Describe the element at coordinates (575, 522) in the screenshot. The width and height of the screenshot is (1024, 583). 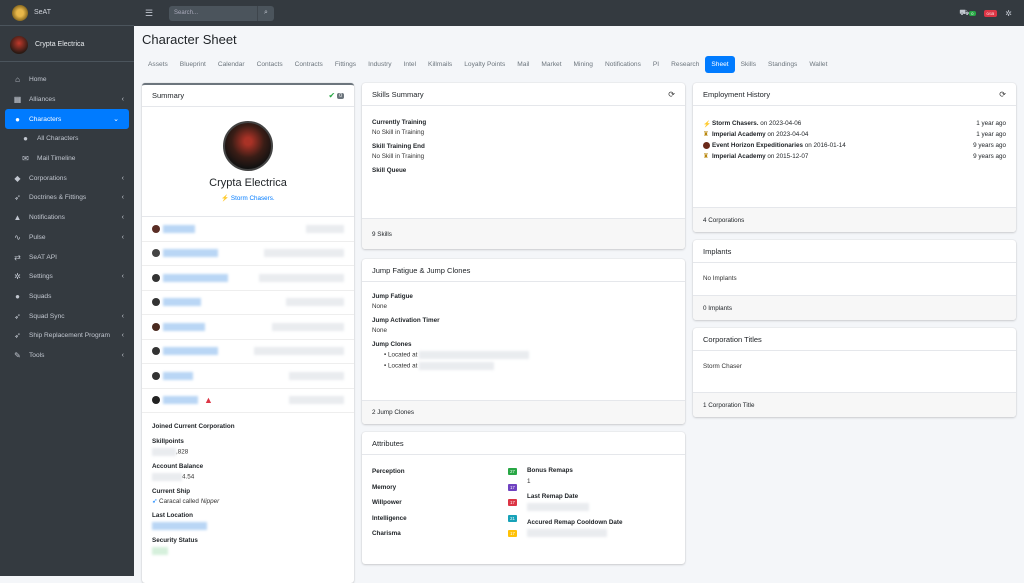
I see `remap-cooldown-label: Accured Remap Cooldown Date` at that location.